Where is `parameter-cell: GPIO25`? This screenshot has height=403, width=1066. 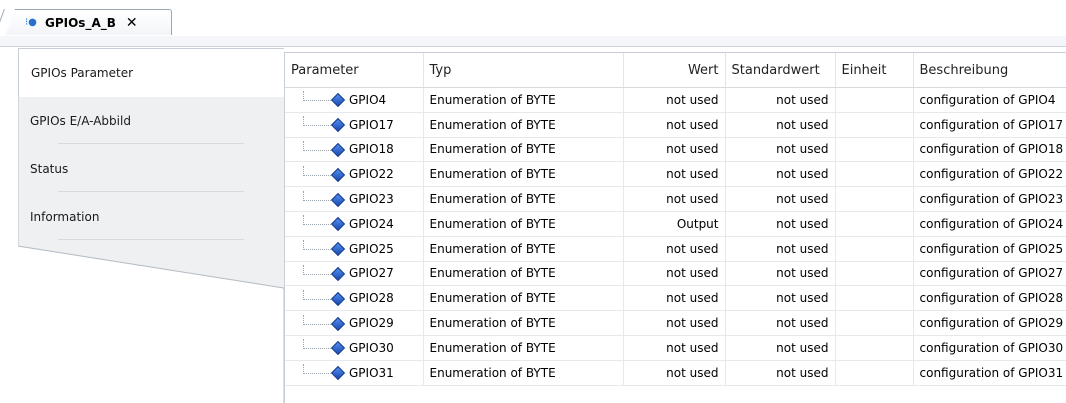
parameter-cell: GPIO25 is located at coordinates (354, 249).